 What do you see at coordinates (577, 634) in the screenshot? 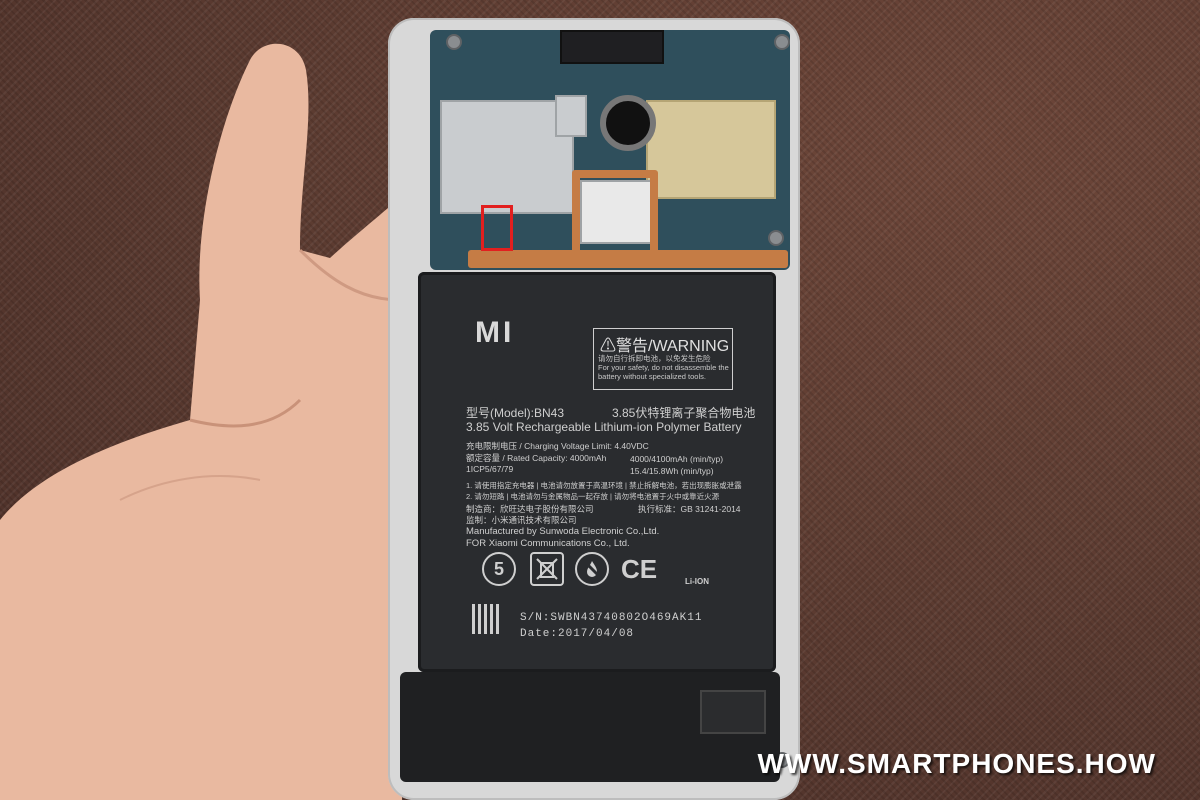
I see `manufacture-date: Date:2017/04/08` at bounding box center [577, 634].